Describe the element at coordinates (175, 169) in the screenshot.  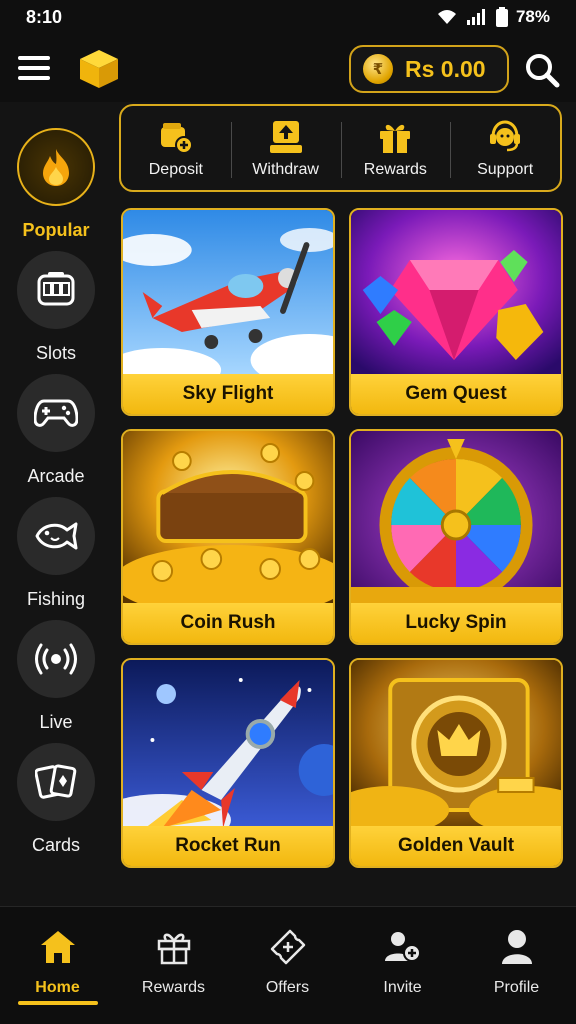
I see `deposit-label: Deposit` at that location.